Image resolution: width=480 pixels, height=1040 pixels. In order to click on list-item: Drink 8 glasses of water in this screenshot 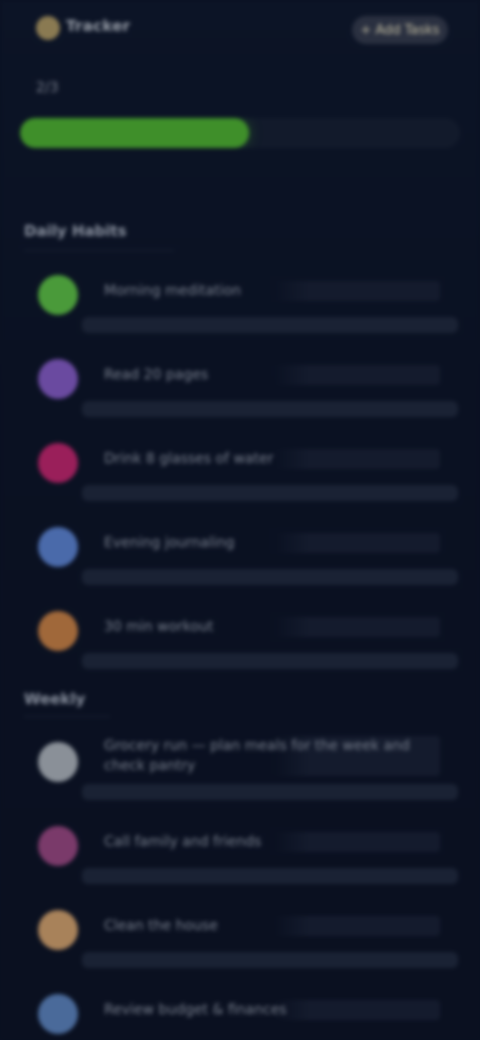, I will do `click(240, 462)`.